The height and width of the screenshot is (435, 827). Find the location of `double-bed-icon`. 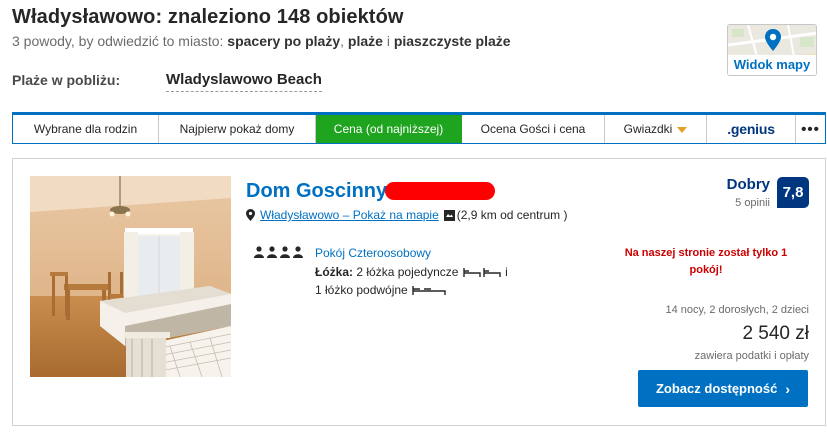

double-bed-icon is located at coordinates (429, 291).